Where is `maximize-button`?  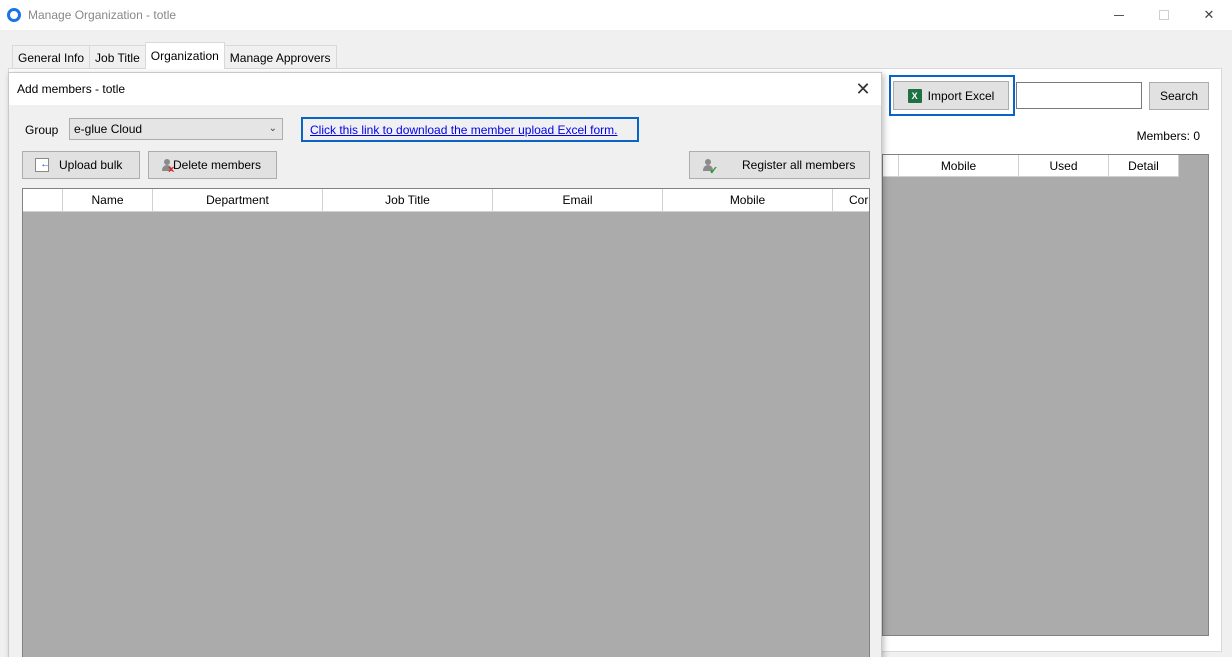
maximize-button is located at coordinates (1164, 15).